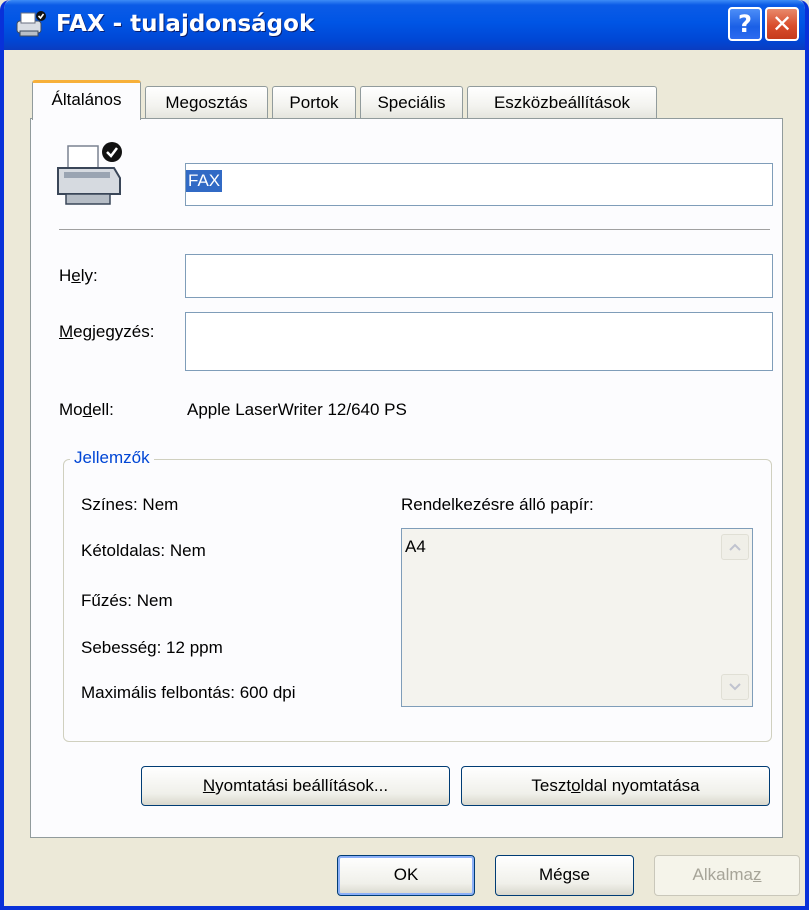  Describe the element at coordinates (479, 341) in the screenshot. I see `comment-field` at that location.